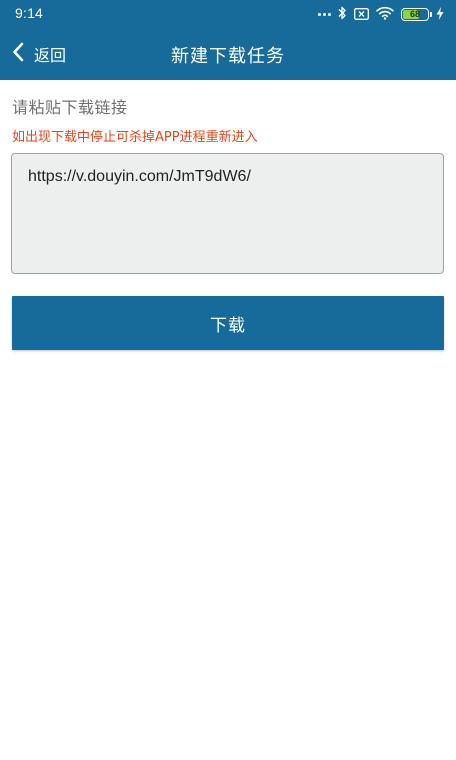 The height and width of the screenshot is (760, 456). I want to click on wifi-icon, so click(385, 14).